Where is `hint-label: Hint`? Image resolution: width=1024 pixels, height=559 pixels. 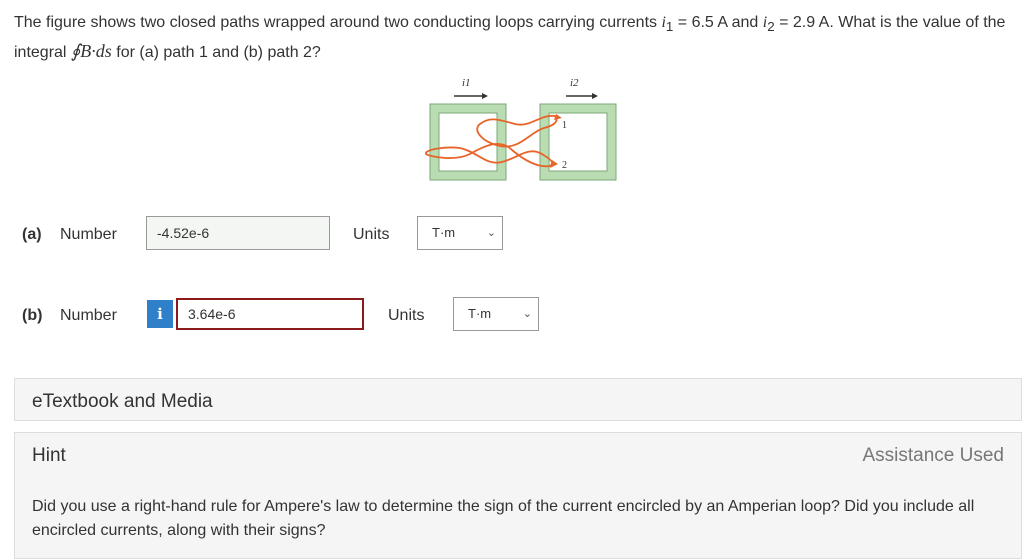
hint-label: Hint is located at coordinates (49, 456).